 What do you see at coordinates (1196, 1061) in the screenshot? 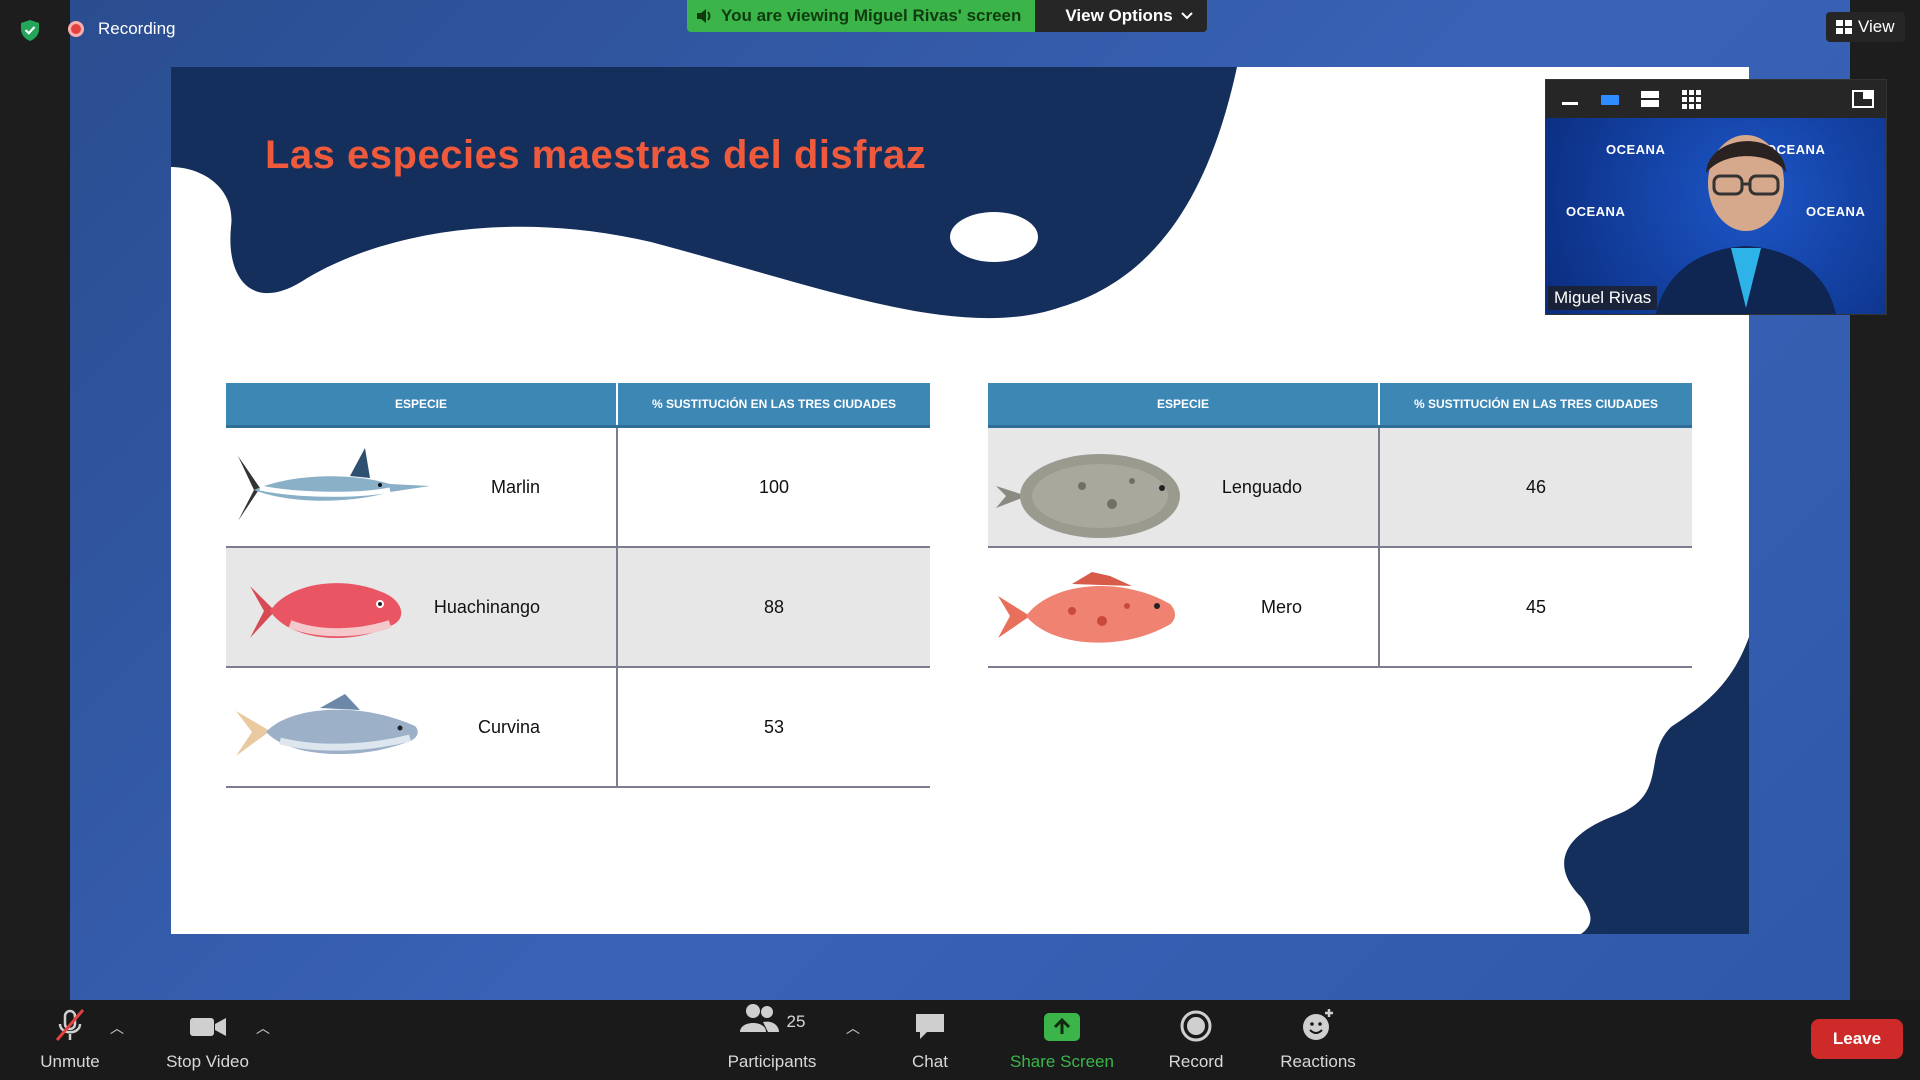
I see `record-label: Record` at bounding box center [1196, 1061].